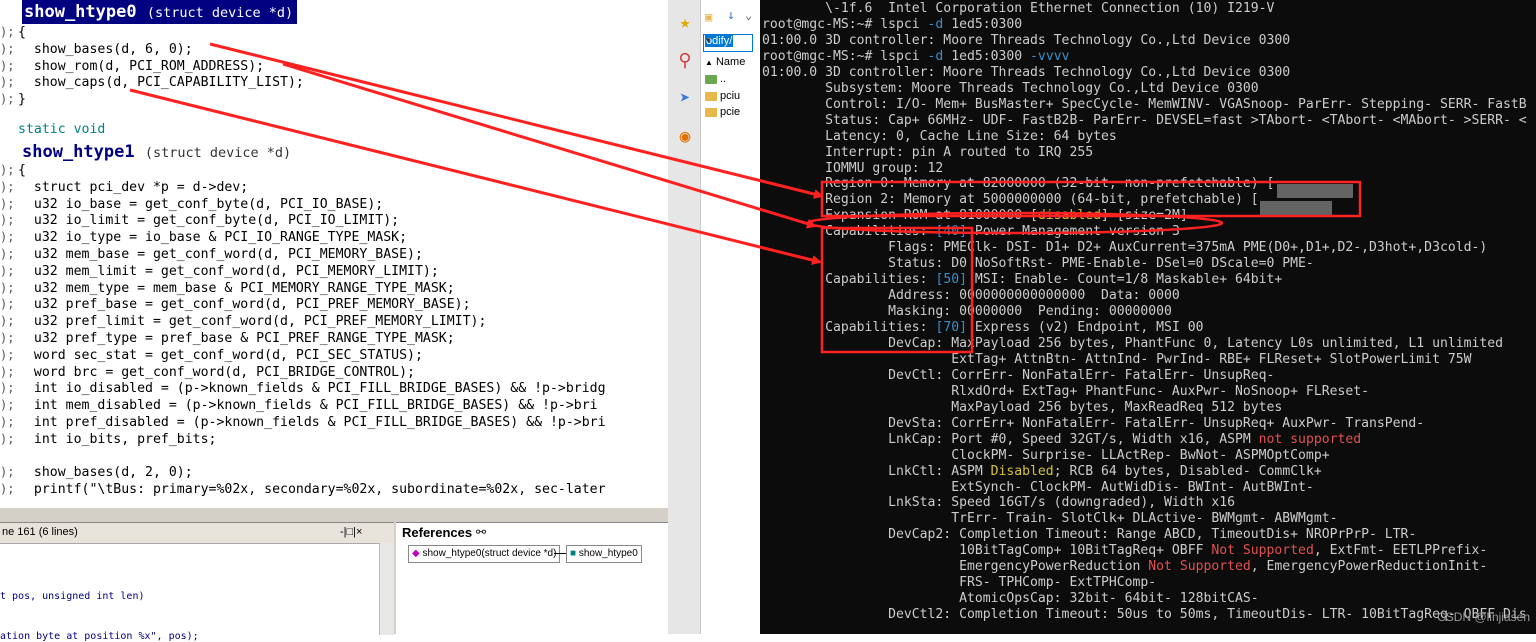  What do you see at coordinates (78, 152) in the screenshot?
I see `function-name: show_htype1` at bounding box center [78, 152].